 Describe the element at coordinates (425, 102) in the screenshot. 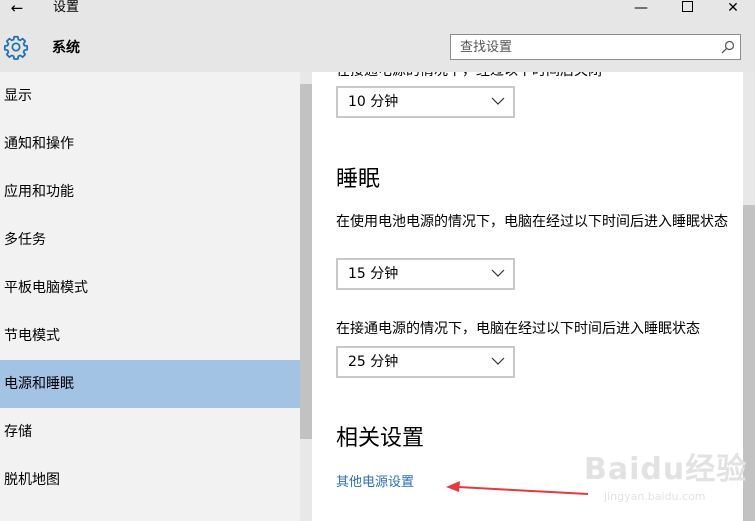

I see `screen-plugged-dropdown: 10 分钟` at that location.